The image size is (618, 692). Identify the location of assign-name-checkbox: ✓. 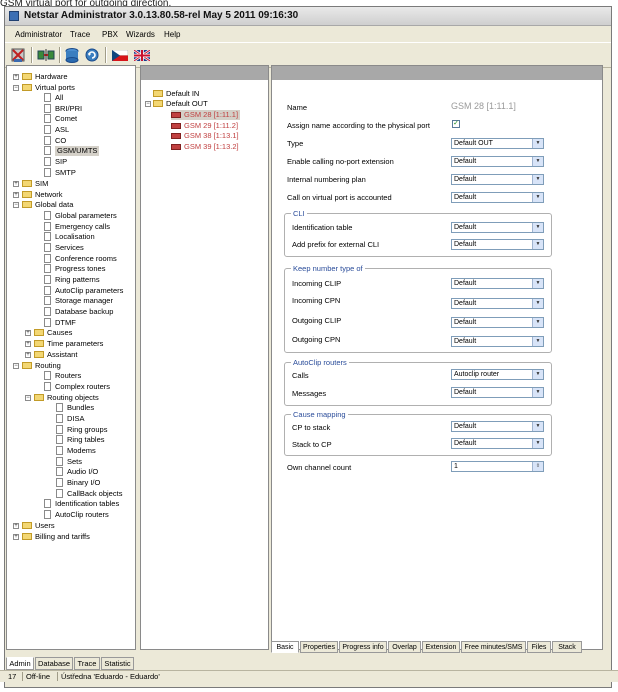
(456, 124).